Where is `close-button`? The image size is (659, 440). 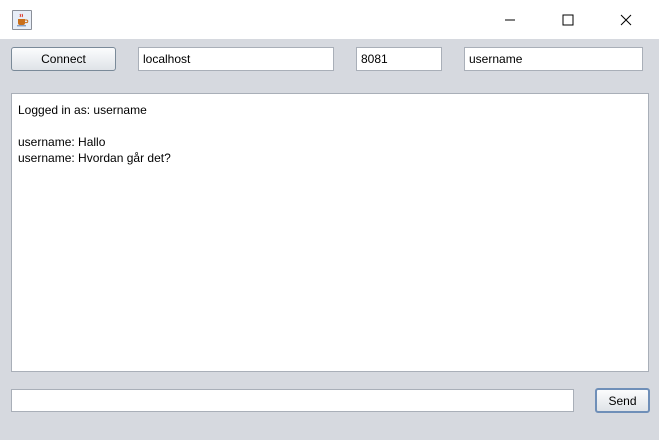
close-button is located at coordinates (626, 19).